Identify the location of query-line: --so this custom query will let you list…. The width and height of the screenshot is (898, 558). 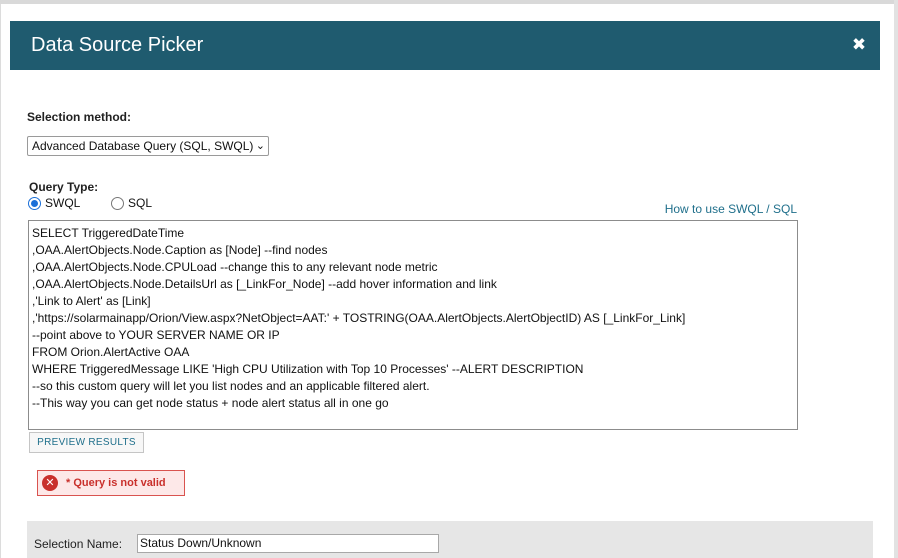
(231, 386).